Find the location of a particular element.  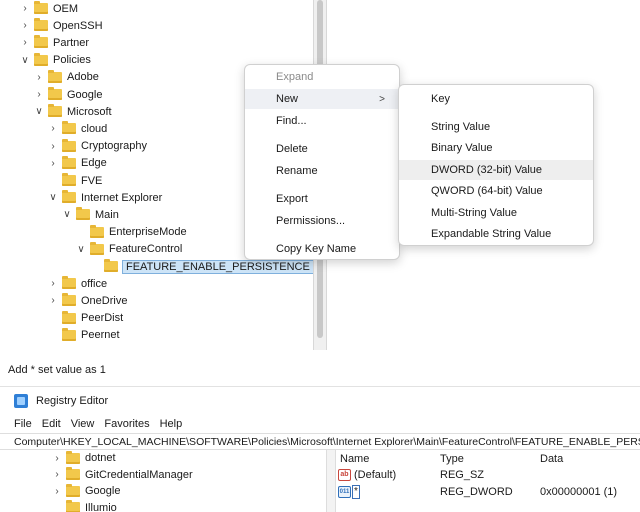

column-header-type: Type is located at coordinates (452, 459).